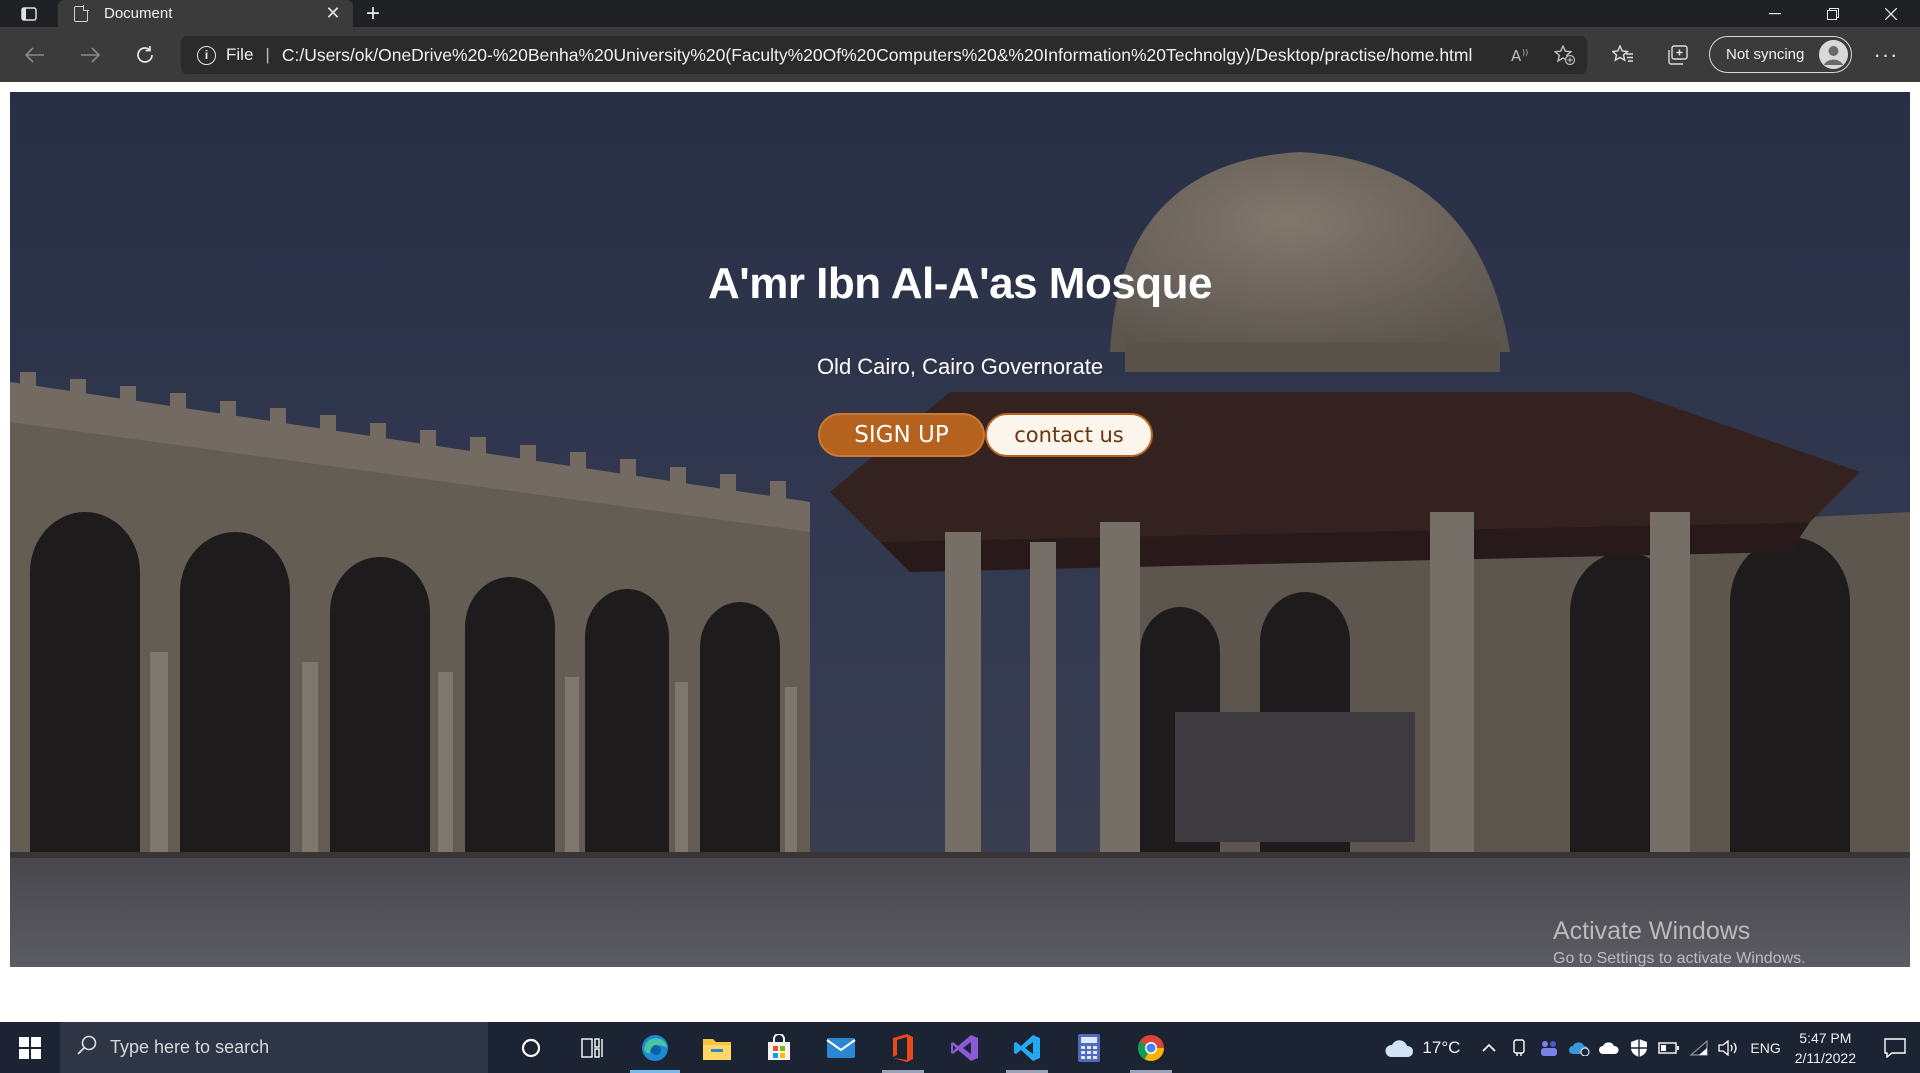  What do you see at coordinates (1669, 1047) in the screenshot?
I see `battery-icon` at bounding box center [1669, 1047].